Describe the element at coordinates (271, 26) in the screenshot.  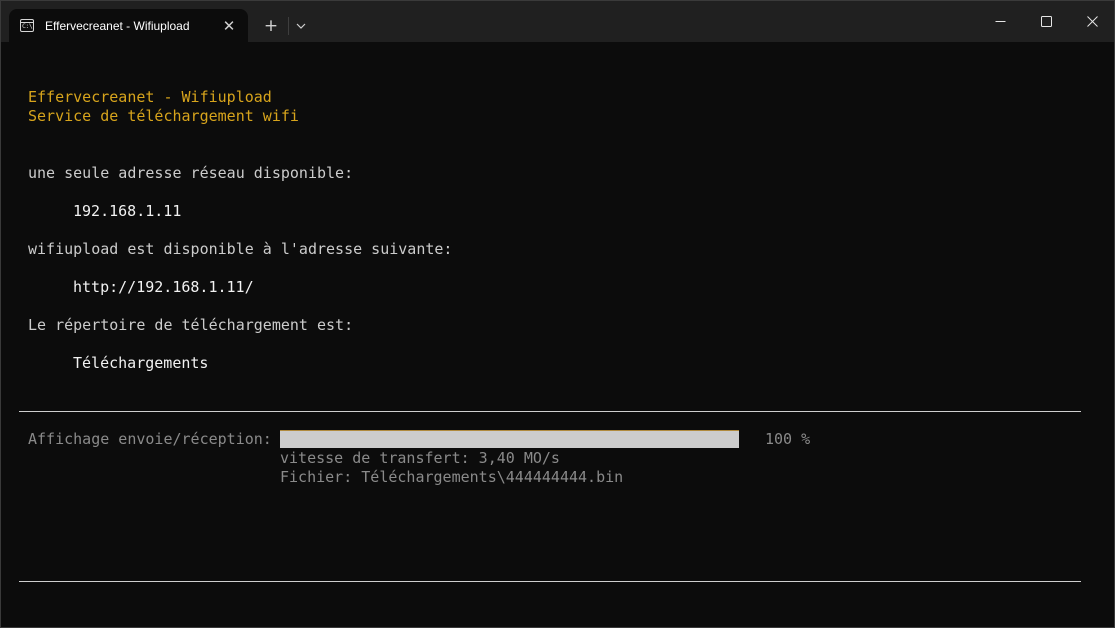
I see `new-tab-icon: +` at that location.